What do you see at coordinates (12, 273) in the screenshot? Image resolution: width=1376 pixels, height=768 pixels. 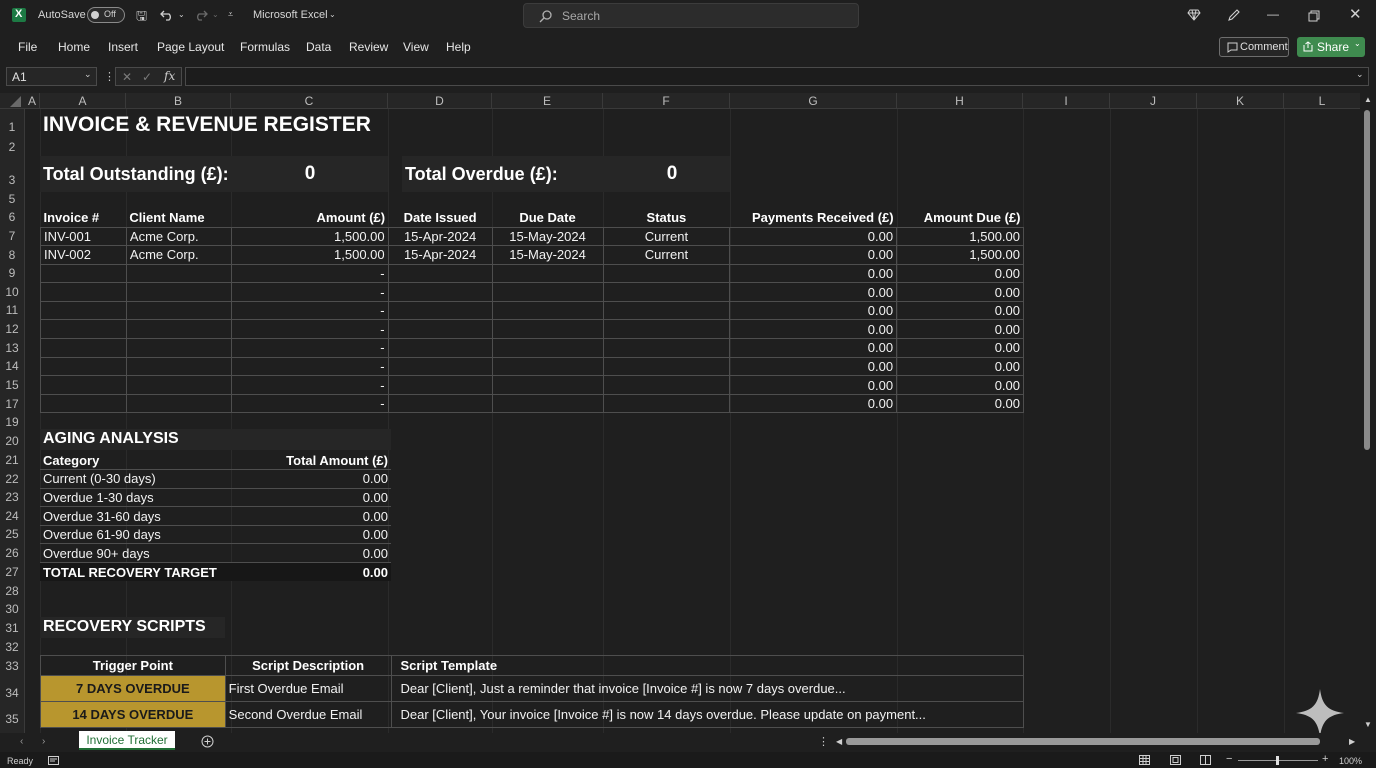 I see `row-header: 9` at bounding box center [12, 273].